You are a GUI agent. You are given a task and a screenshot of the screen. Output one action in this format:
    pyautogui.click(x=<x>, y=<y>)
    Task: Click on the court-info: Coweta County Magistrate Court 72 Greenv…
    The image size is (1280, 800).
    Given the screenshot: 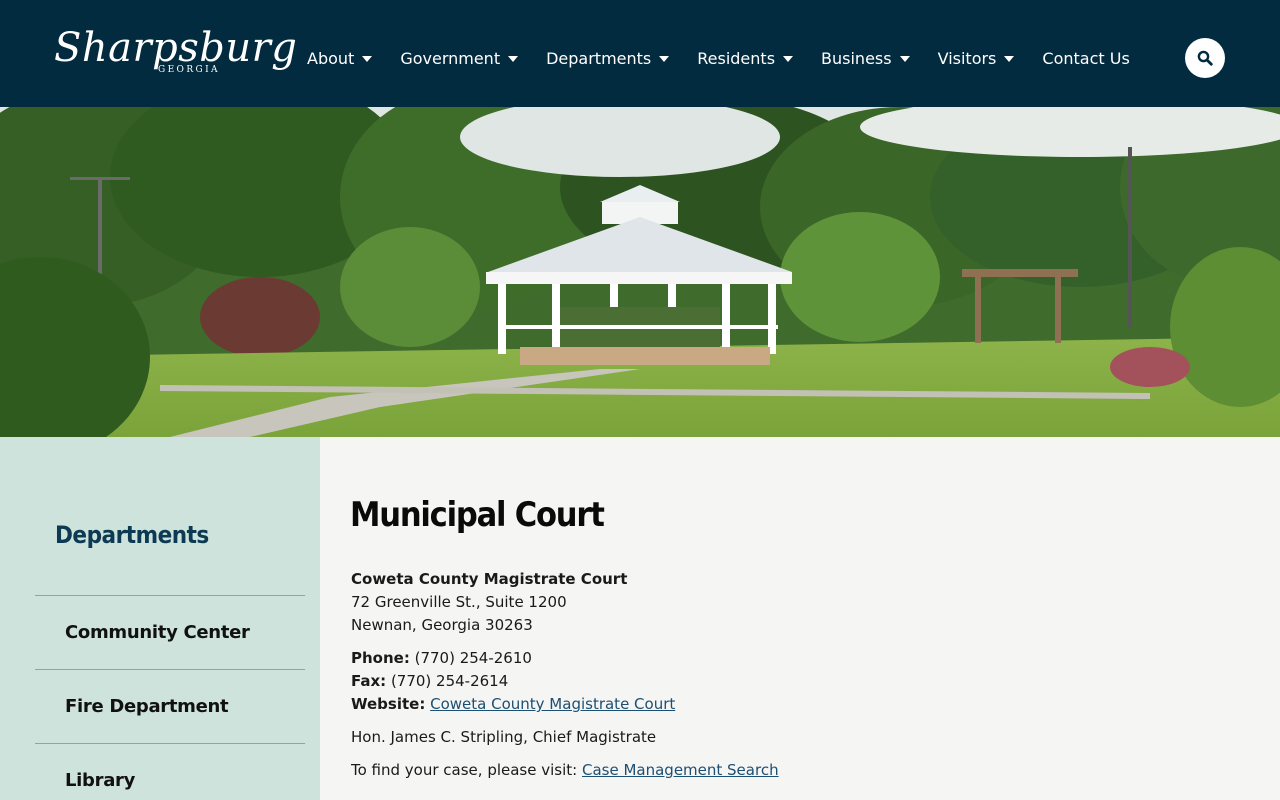 What is the action you would take?
    pyautogui.click(x=565, y=680)
    